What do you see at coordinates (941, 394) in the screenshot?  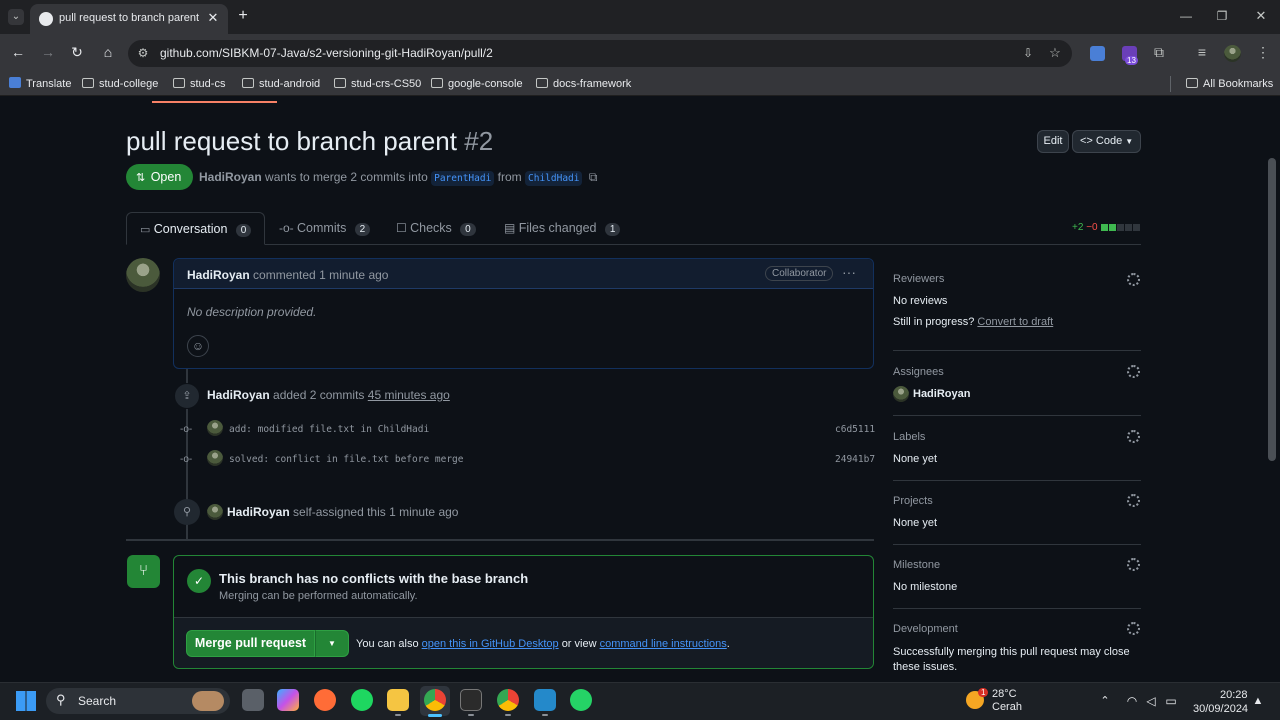 I see `assignee-name: HadiRoyan` at bounding box center [941, 394].